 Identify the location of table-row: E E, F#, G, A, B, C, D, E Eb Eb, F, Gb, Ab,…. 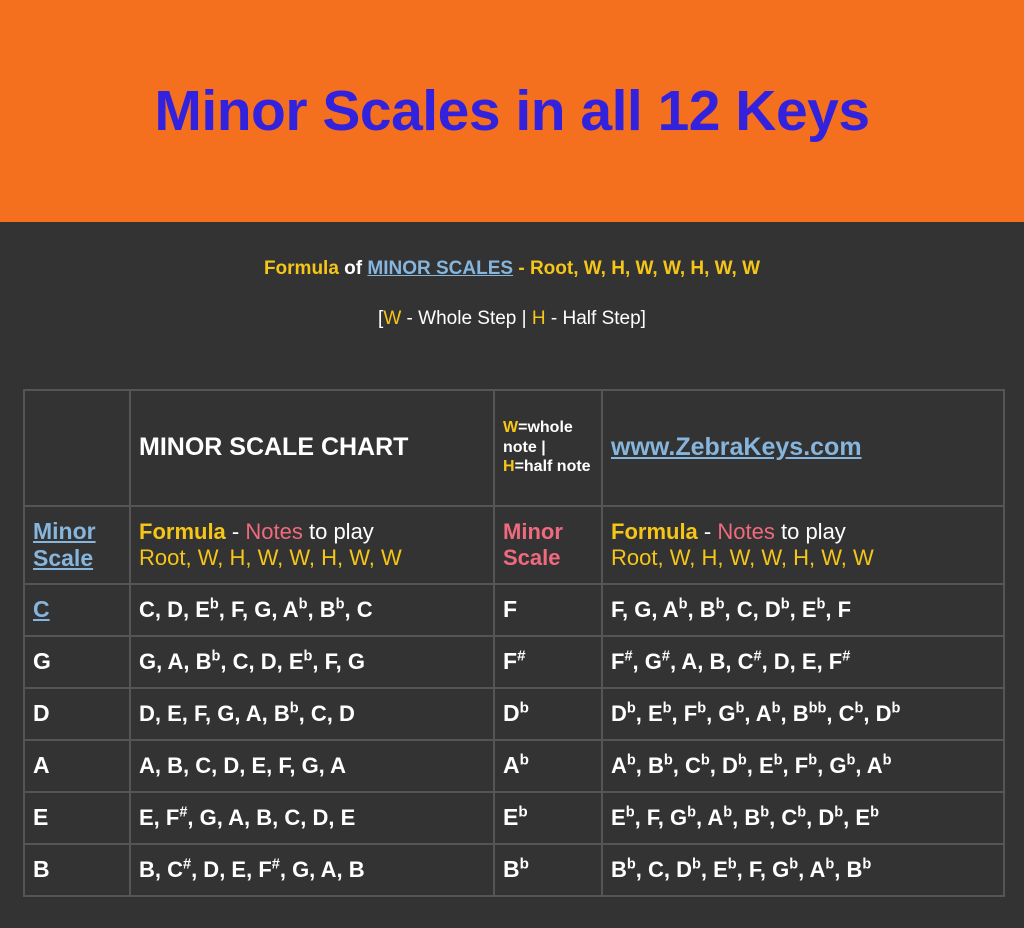
(514, 817).